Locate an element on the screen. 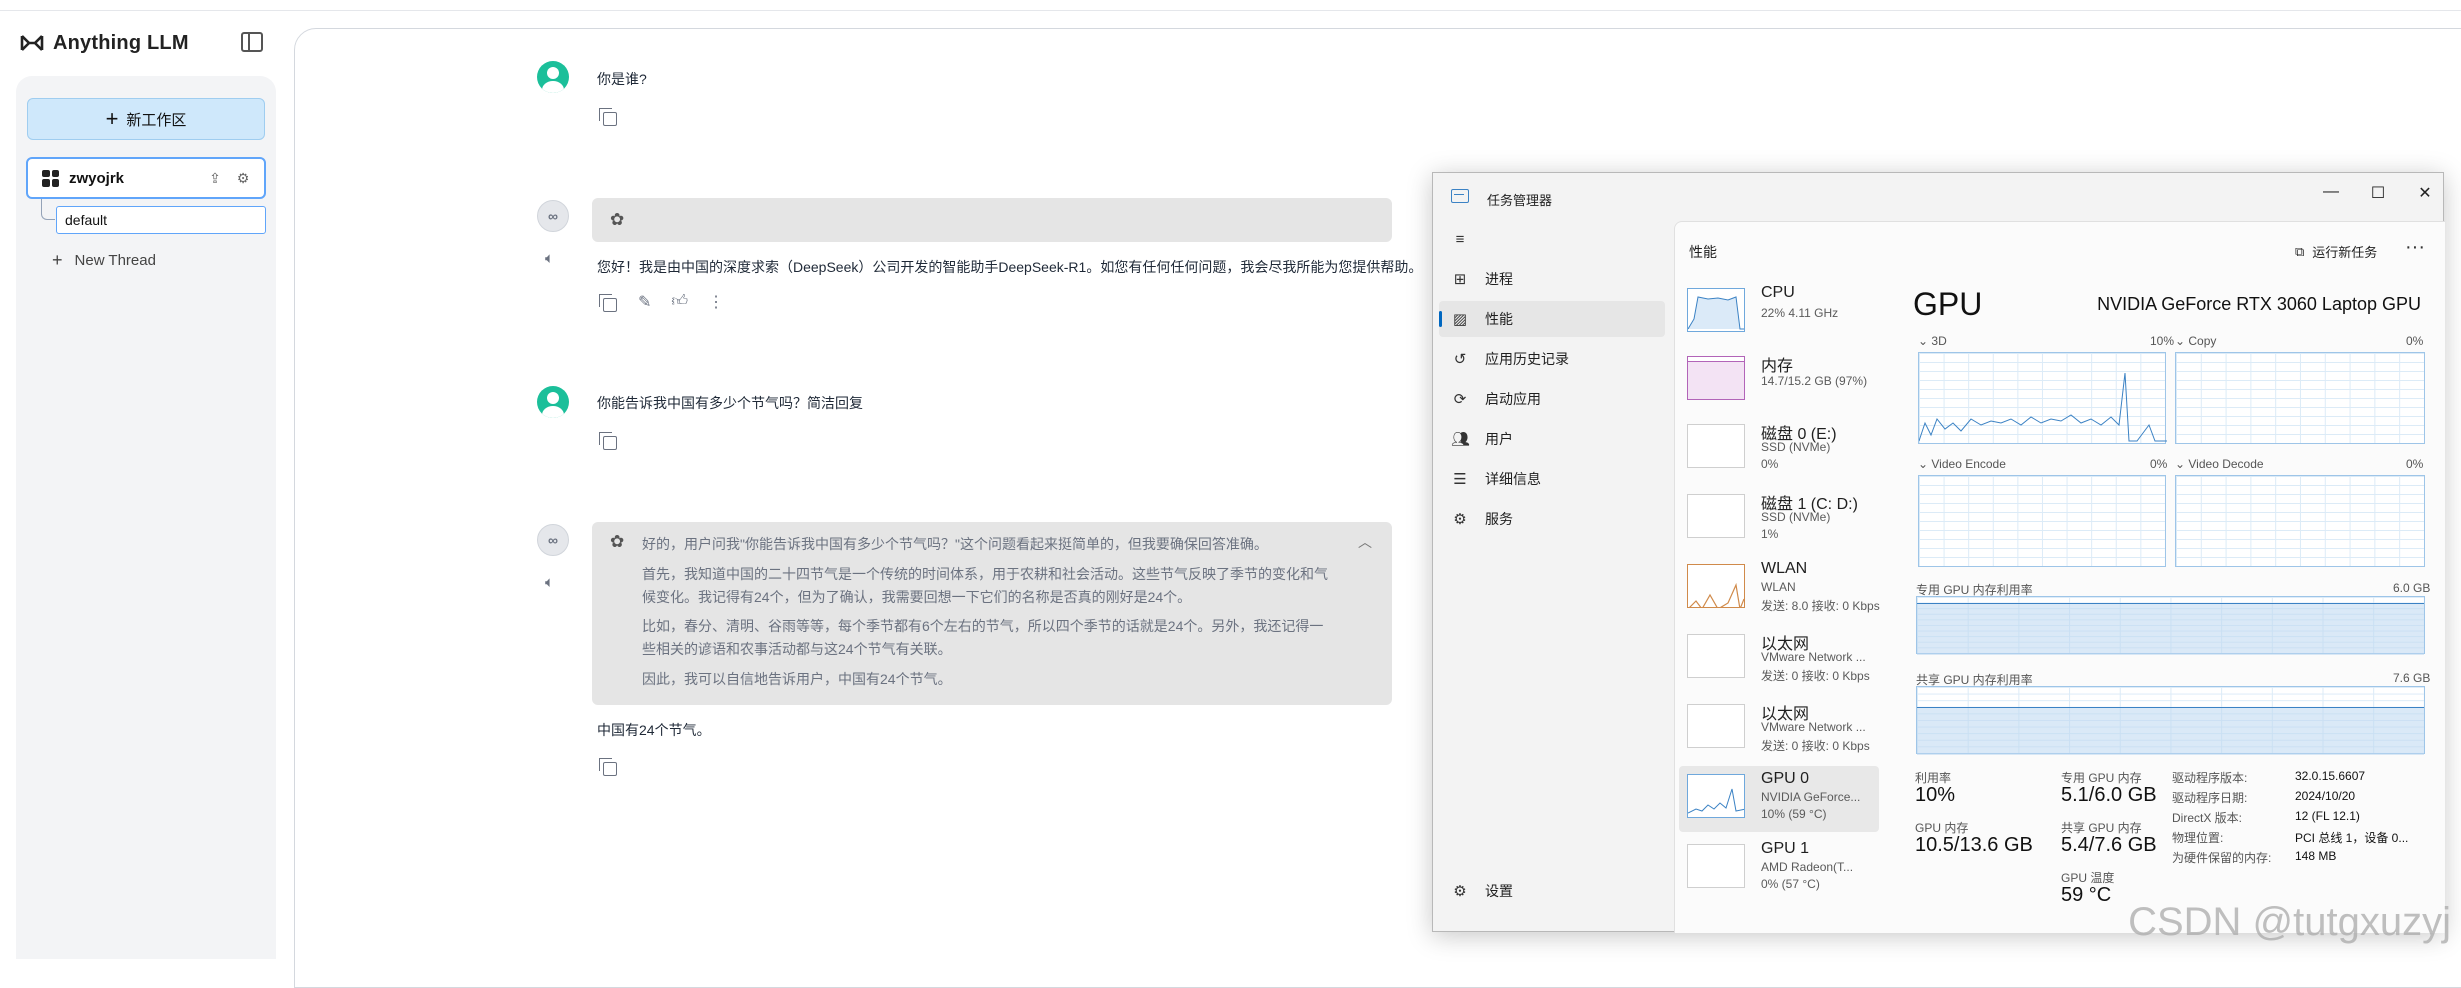 The image size is (2461, 988). dedicated-mem-max: 6.0 GB is located at coordinates (2411, 588).